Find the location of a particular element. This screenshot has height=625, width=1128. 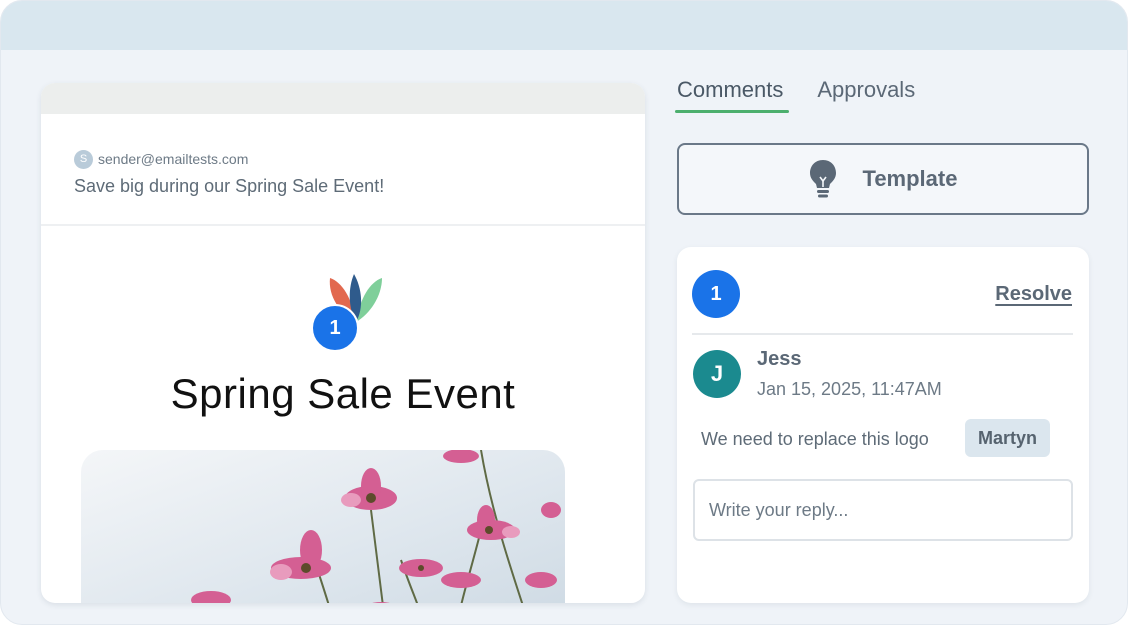

sender-row: S sender@emailtests.com is located at coordinates (359, 159).